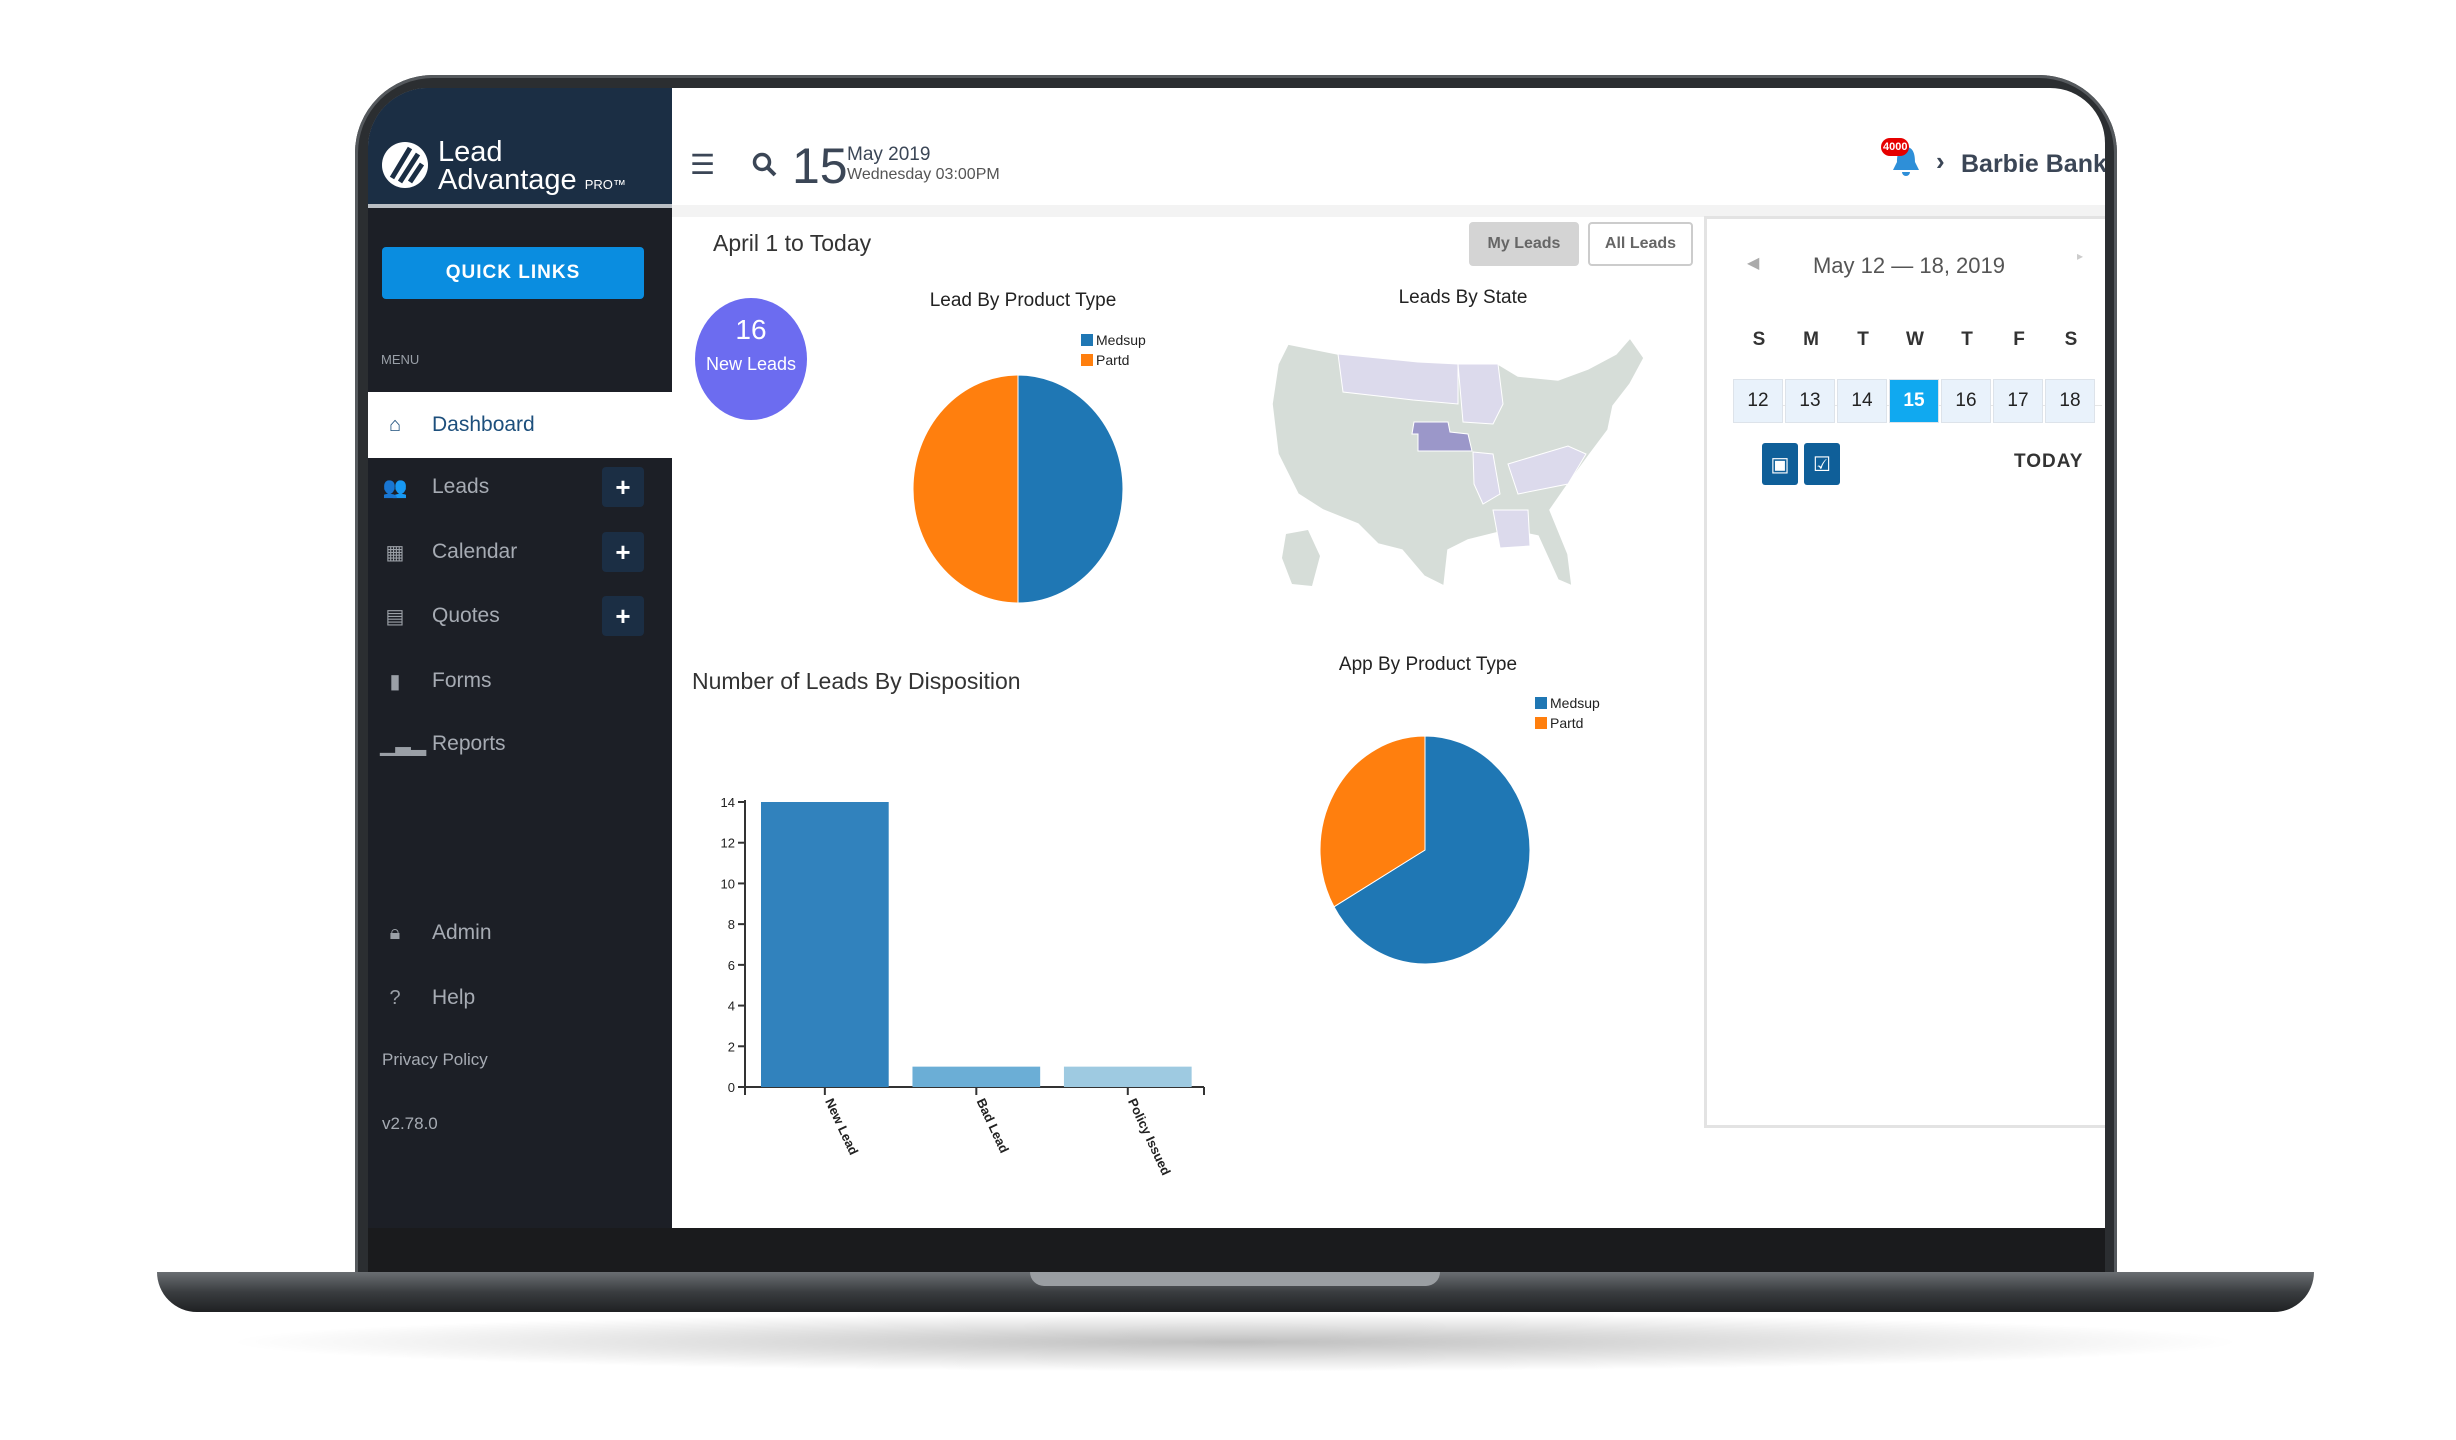  What do you see at coordinates (1780, 464) in the screenshot?
I see `calendar-view-icon: ▣` at bounding box center [1780, 464].